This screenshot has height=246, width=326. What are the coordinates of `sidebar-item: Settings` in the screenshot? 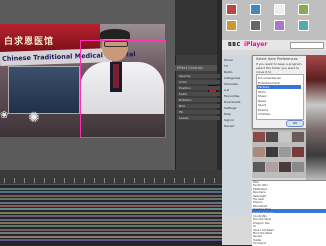 It's located at (230, 108).